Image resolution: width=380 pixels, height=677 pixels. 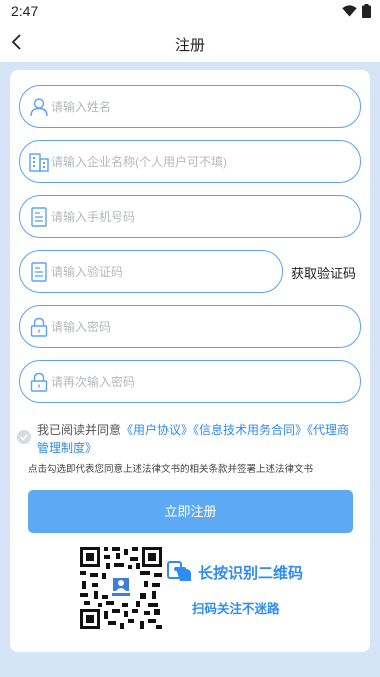 What do you see at coordinates (190, 12) in the screenshot?
I see `status-bar: 2:47` at bounding box center [190, 12].